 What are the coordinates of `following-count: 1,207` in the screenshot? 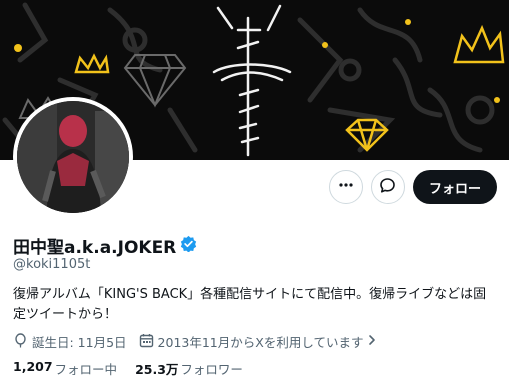 It's located at (33, 366).